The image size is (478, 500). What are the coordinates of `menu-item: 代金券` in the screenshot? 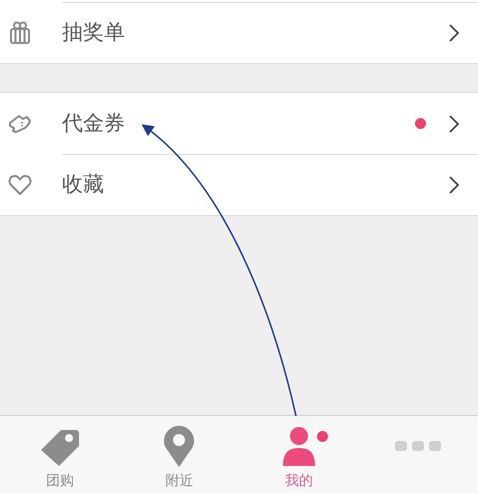 It's located at (239, 123).